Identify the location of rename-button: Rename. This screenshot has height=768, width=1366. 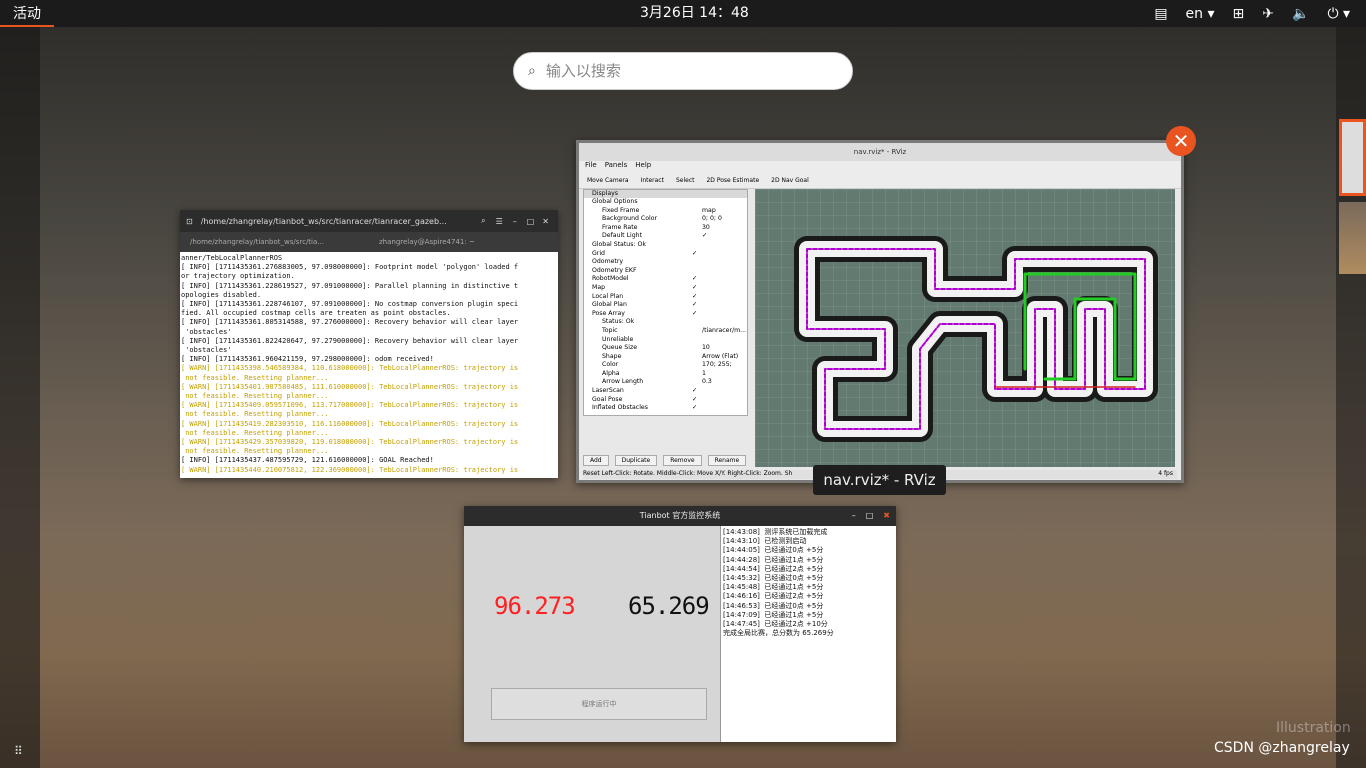
(727, 460).